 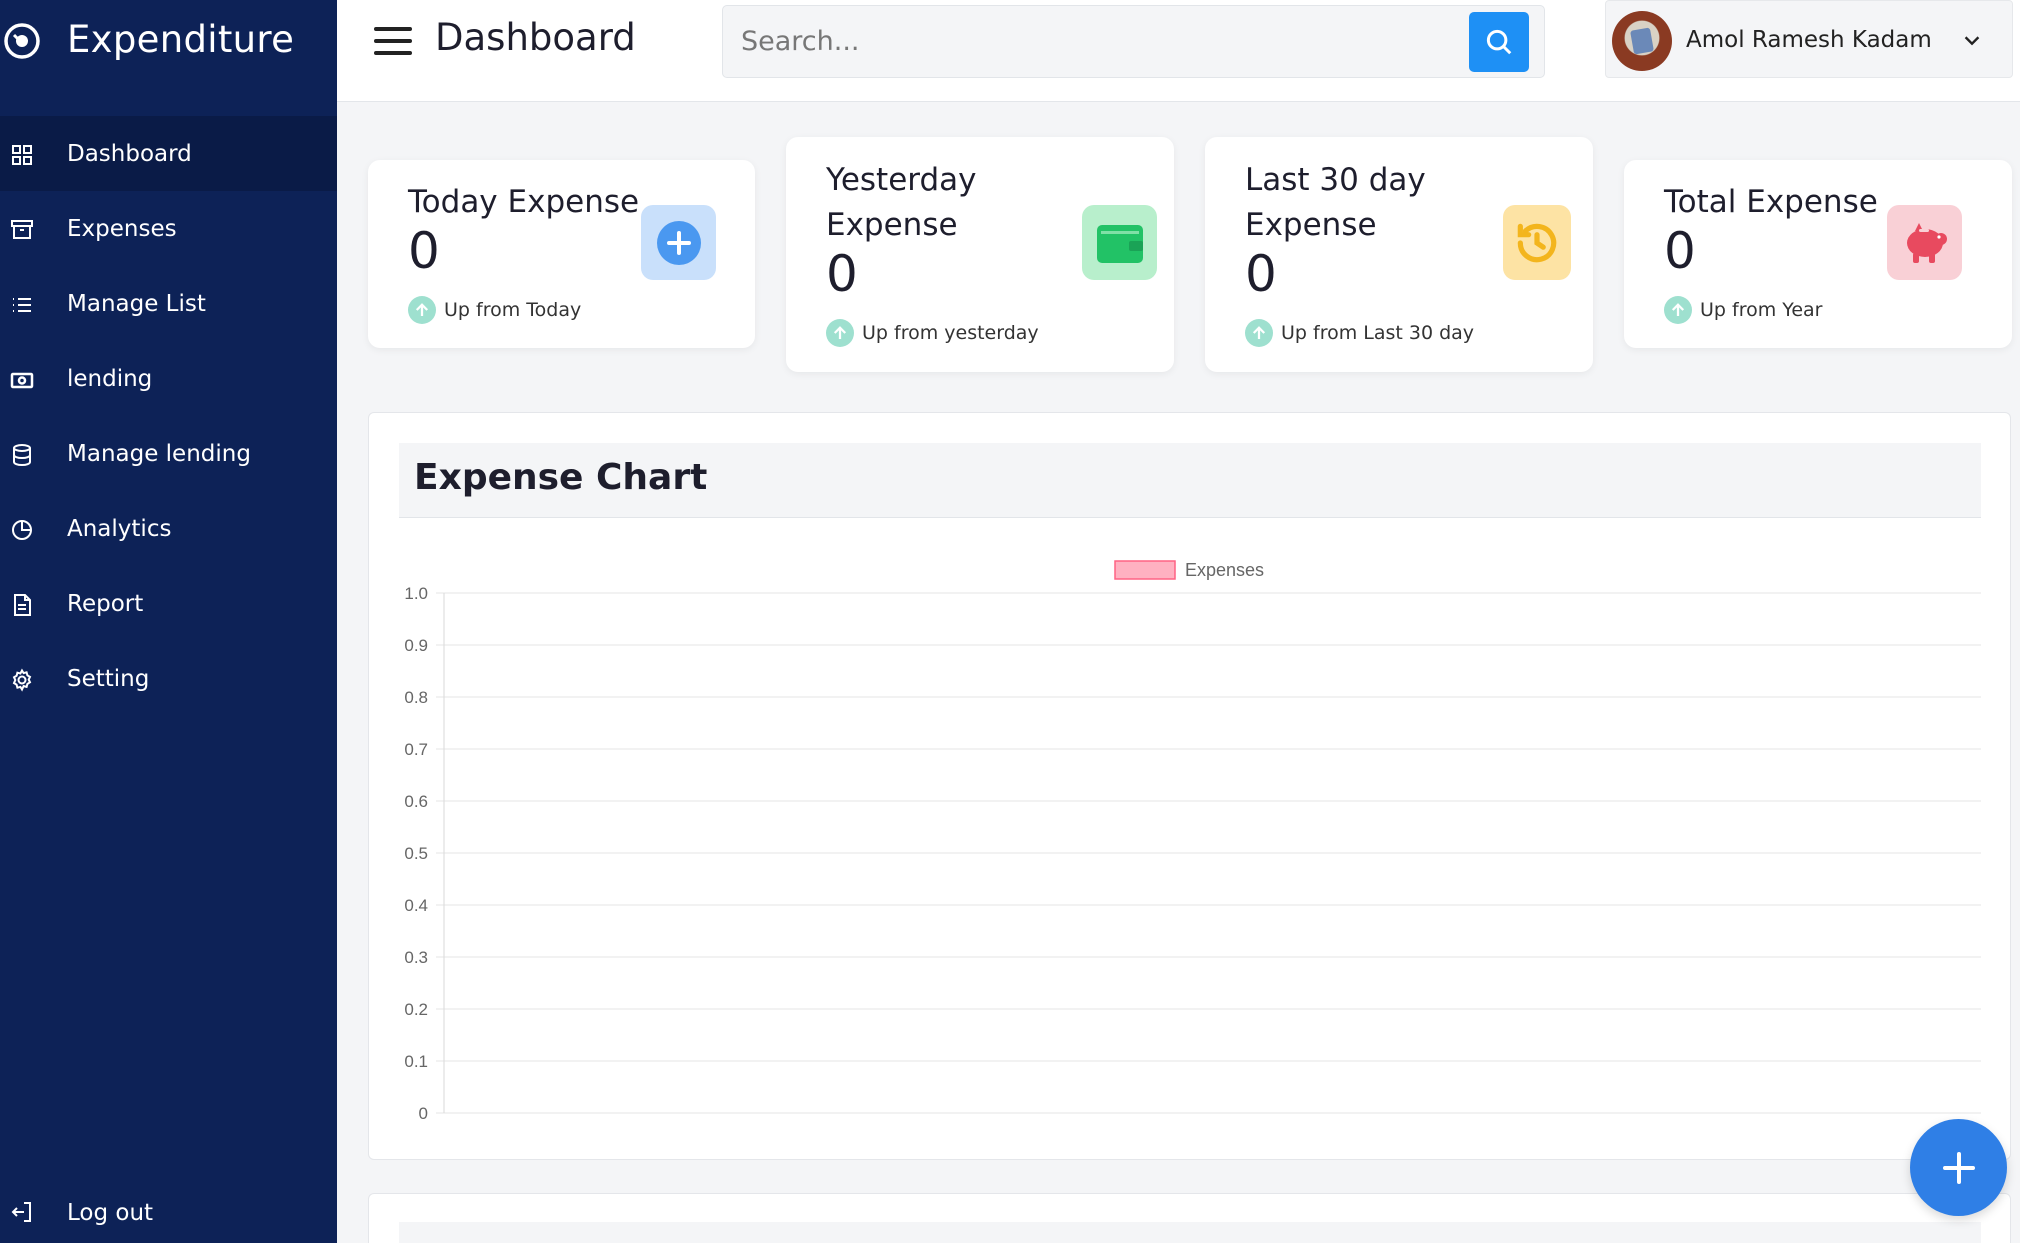 What do you see at coordinates (105, 603) in the screenshot?
I see `sidebar-item-label: Report` at bounding box center [105, 603].